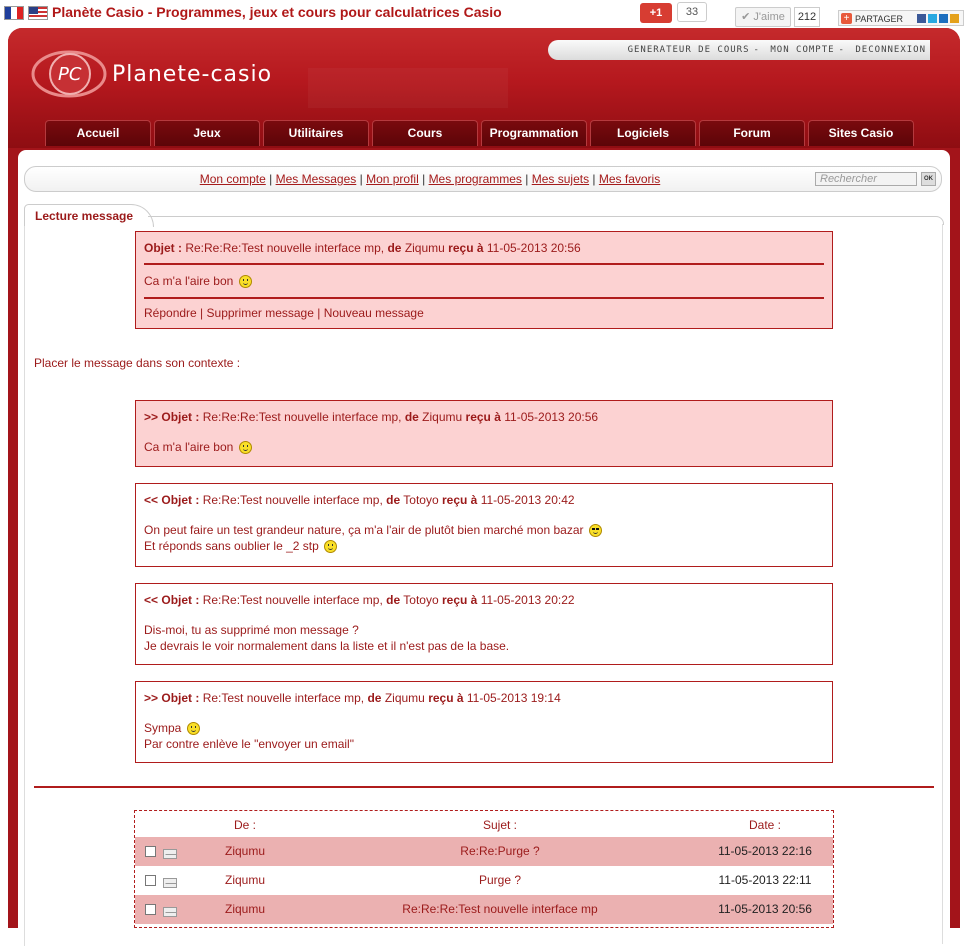 This screenshot has height=946, width=968. Describe the element at coordinates (656, 13) in the screenshot. I see `google-plus-button: +1` at that location.